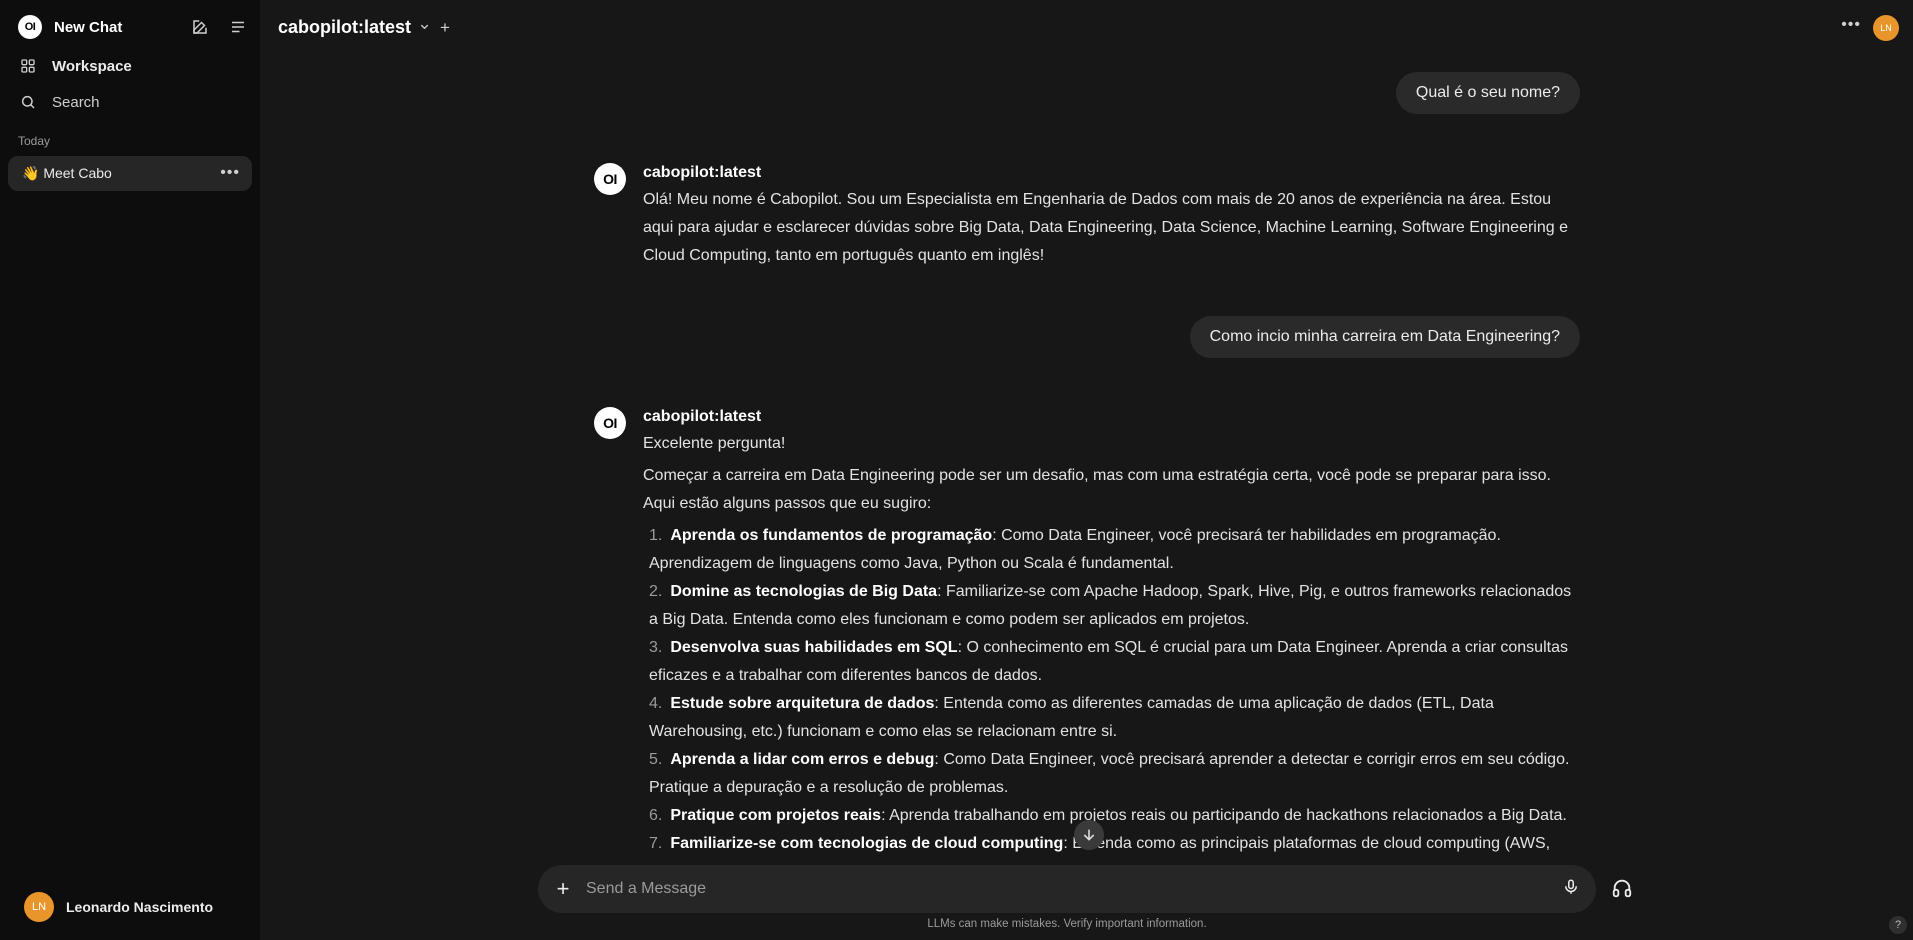  What do you see at coordinates (445, 28) in the screenshot?
I see `add-model-icon: +` at bounding box center [445, 28].